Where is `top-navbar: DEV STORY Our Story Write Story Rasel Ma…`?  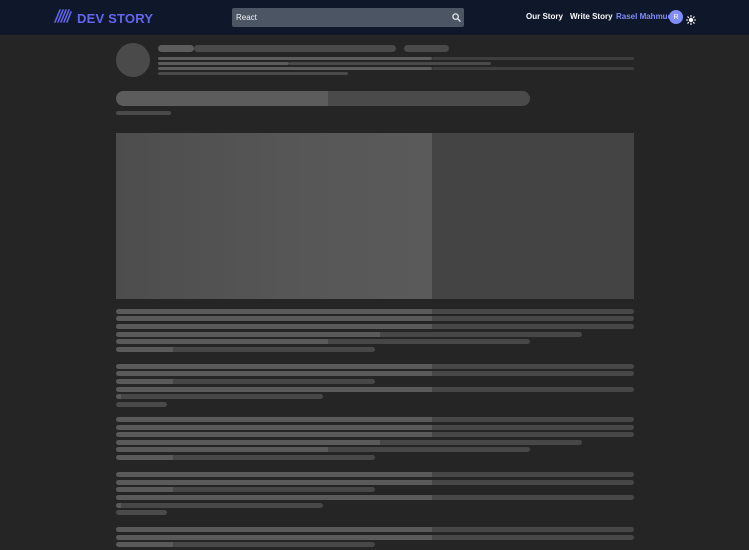 top-navbar: DEV STORY Our Story Write Story Rasel Ma… is located at coordinates (374, 17).